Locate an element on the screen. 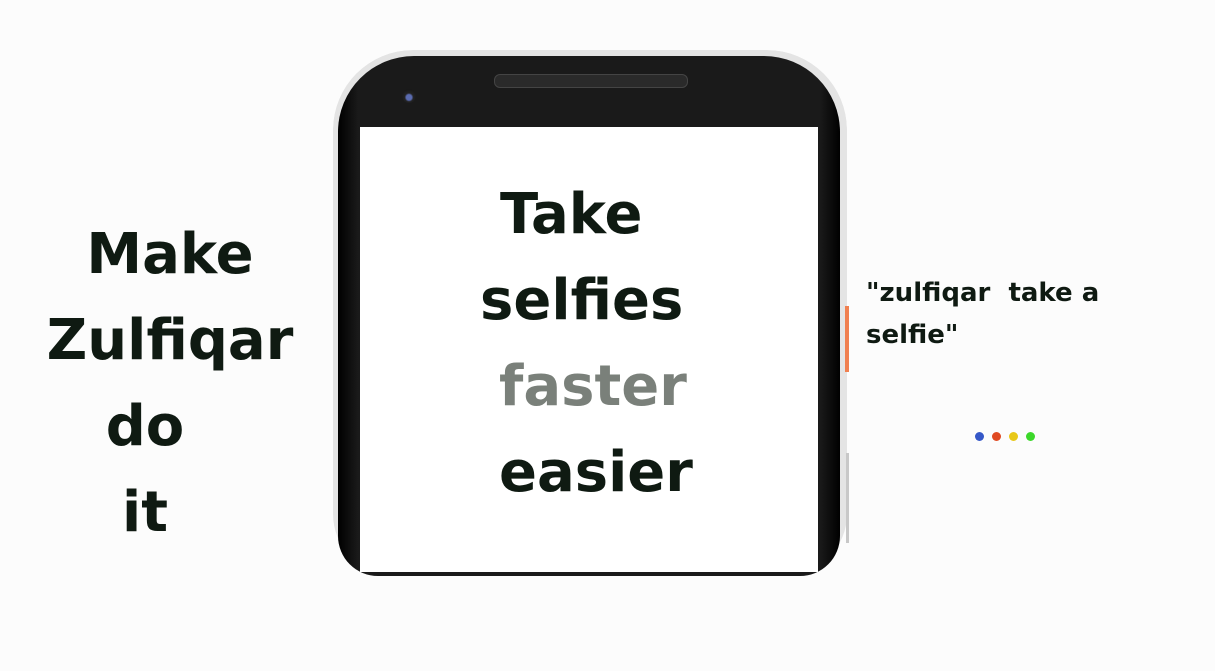  voice-command-line: "zulfiqar take a is located at coordinates (983, 293).